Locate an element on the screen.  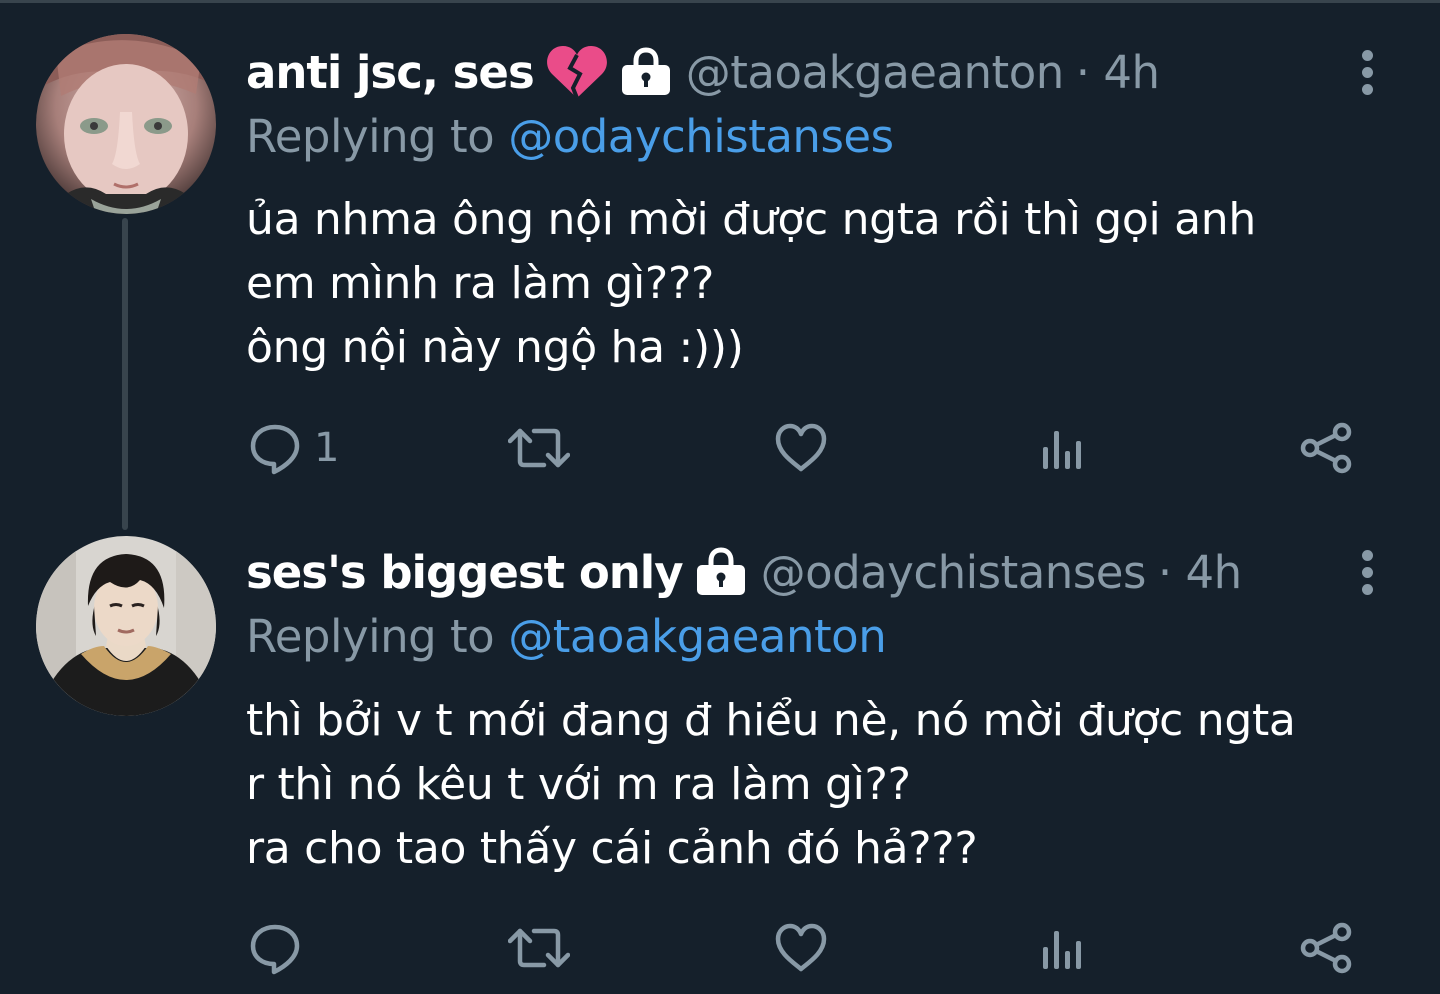
tweet-text-line: ông nội này ngộ ha :))) is located at coordinates (495, 347).